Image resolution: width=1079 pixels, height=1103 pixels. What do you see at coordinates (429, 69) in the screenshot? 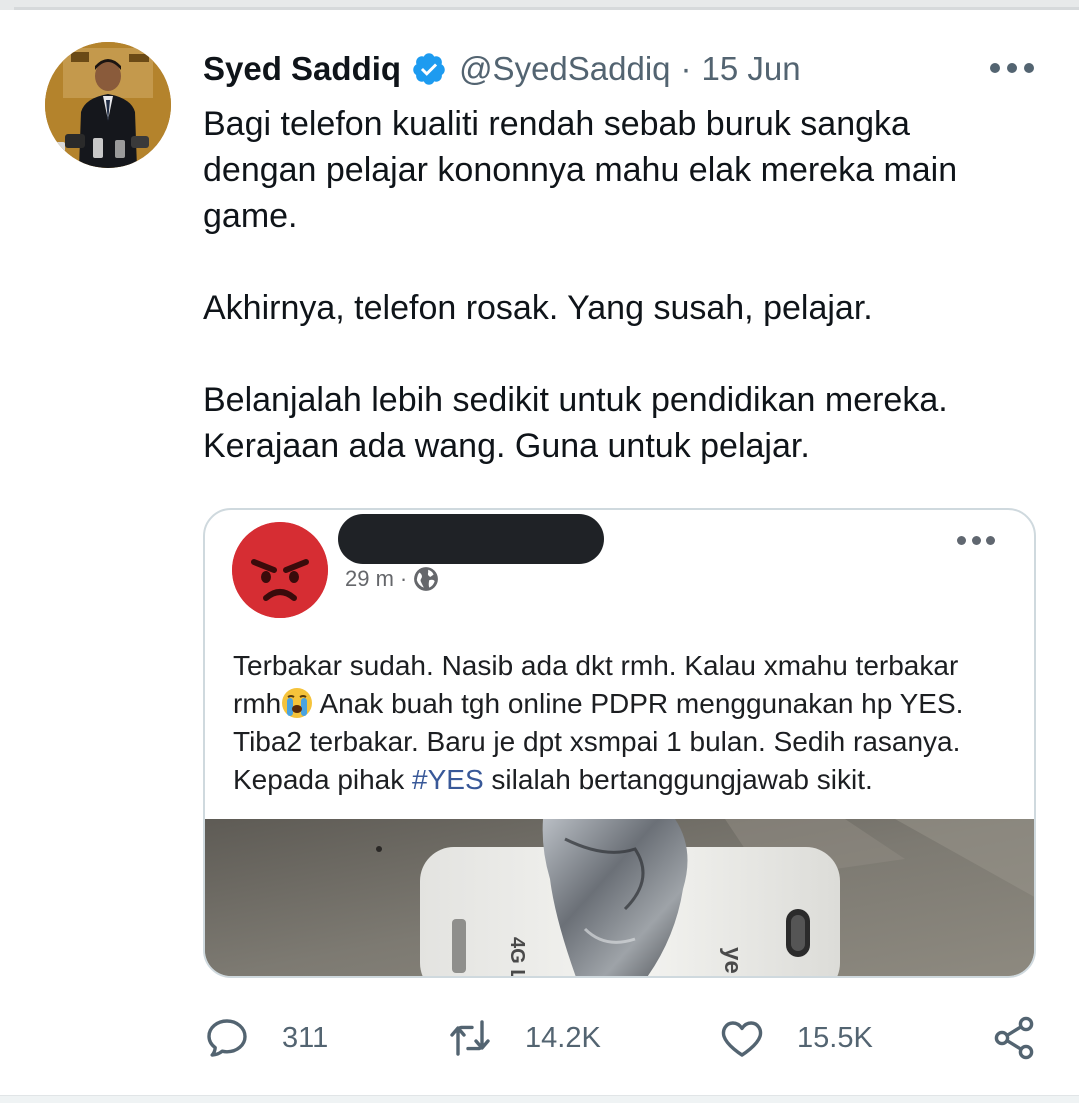
I see `verified-badge-icon` at bounding box center [429, 69].